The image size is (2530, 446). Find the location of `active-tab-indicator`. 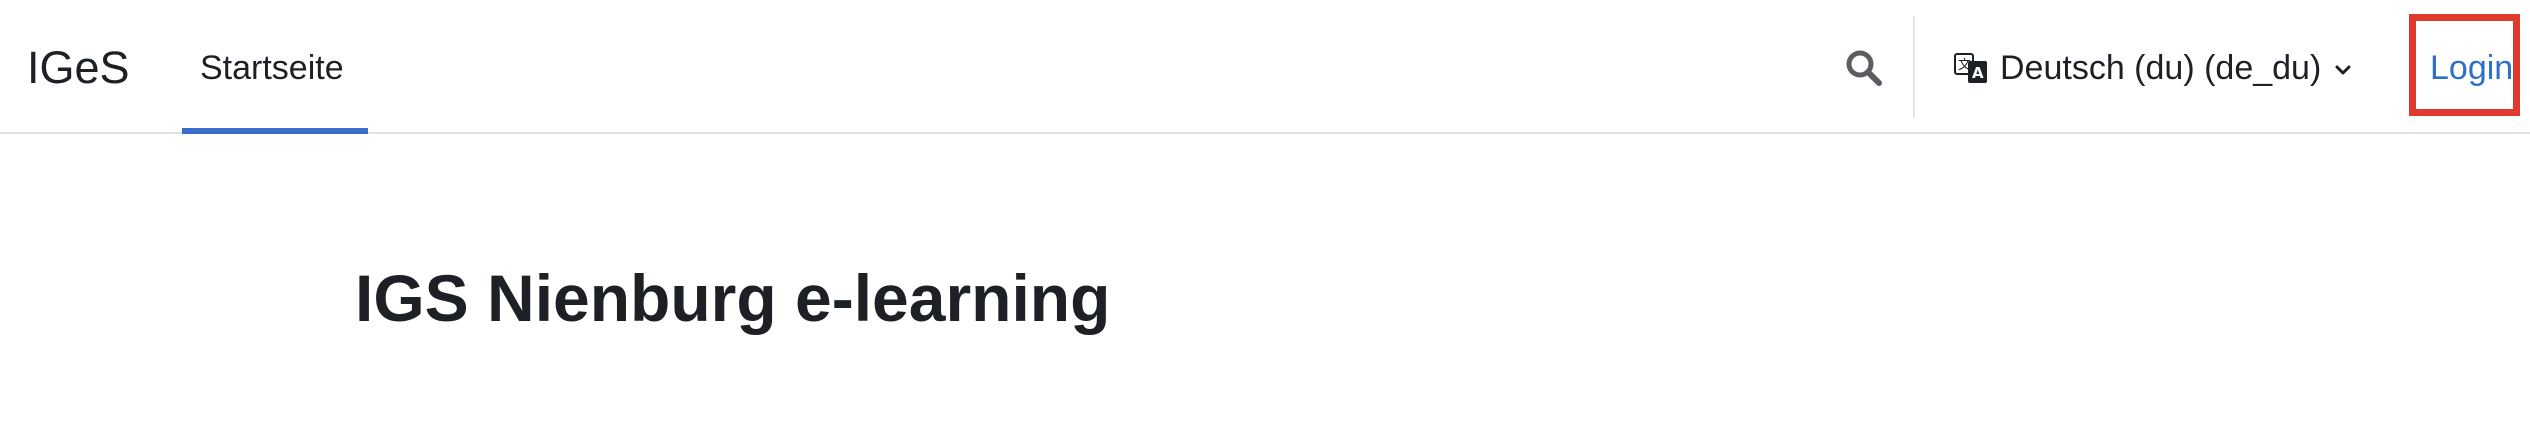

active-tab-indicator is located at coordinates (275, 131).